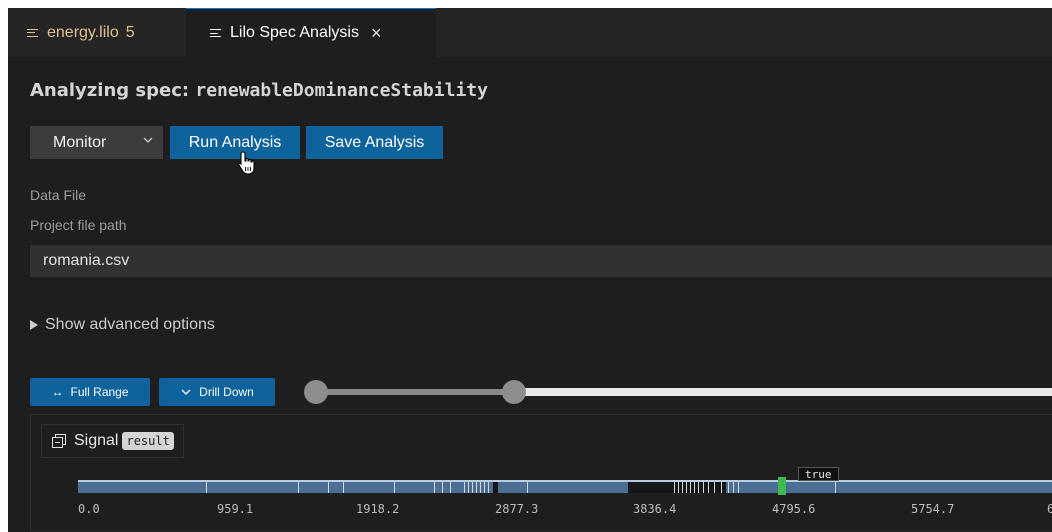 This screenshot has height=532, width=1052. I want to click on tab-lilo-spec-analysis: Lilo Spec Analysis ×, so click(311, 32).